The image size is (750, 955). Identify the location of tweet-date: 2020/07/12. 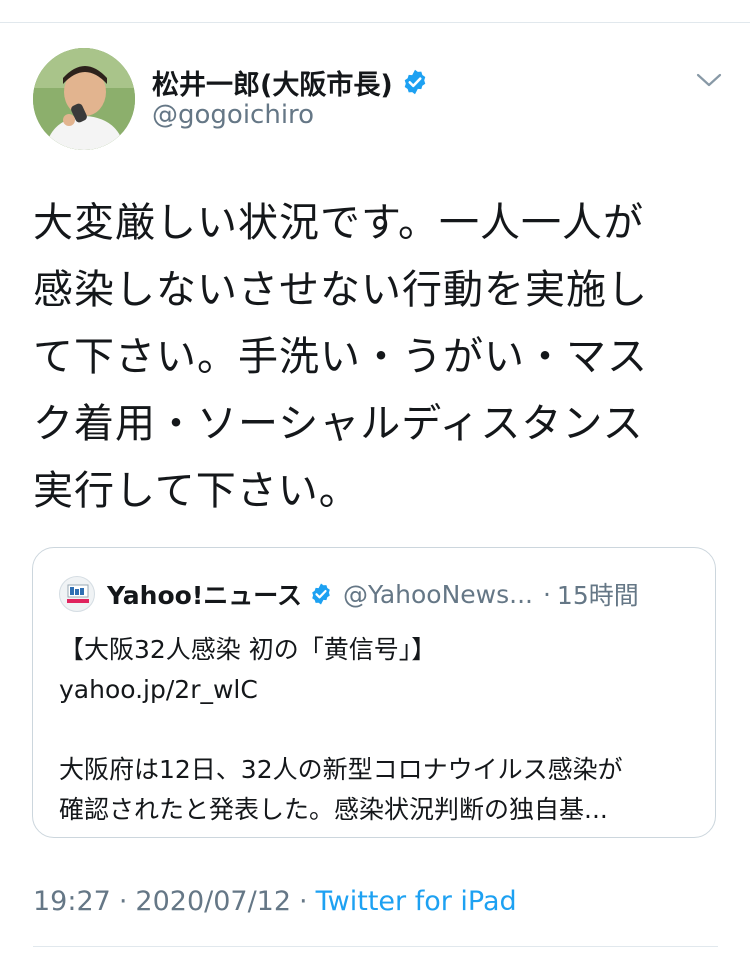
(213, 901).